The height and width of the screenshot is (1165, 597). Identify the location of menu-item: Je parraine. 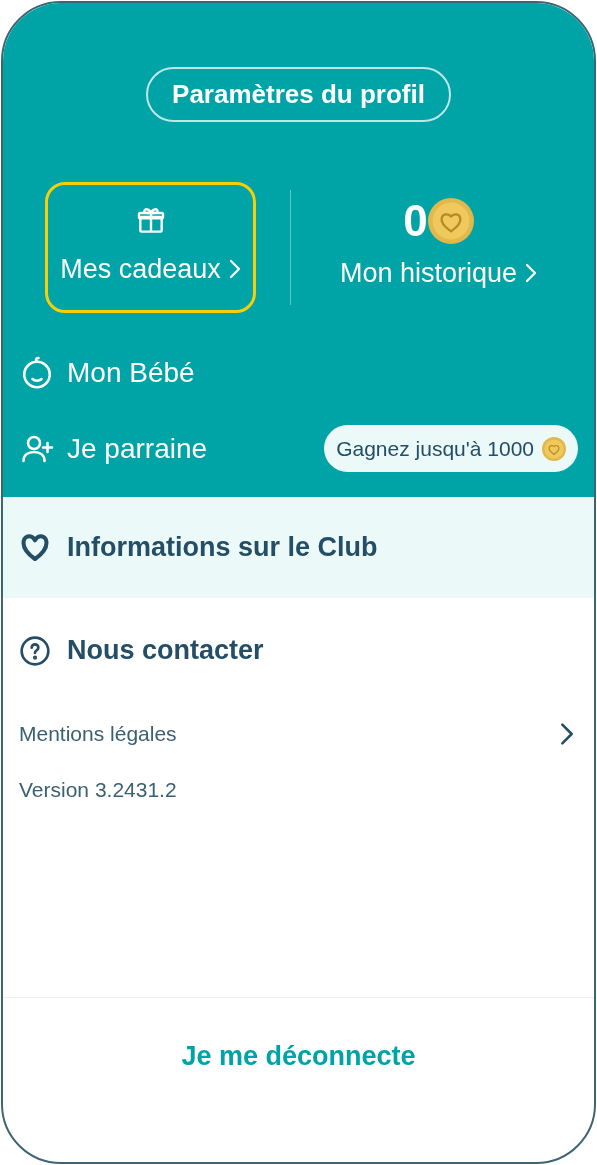
(113, 448).